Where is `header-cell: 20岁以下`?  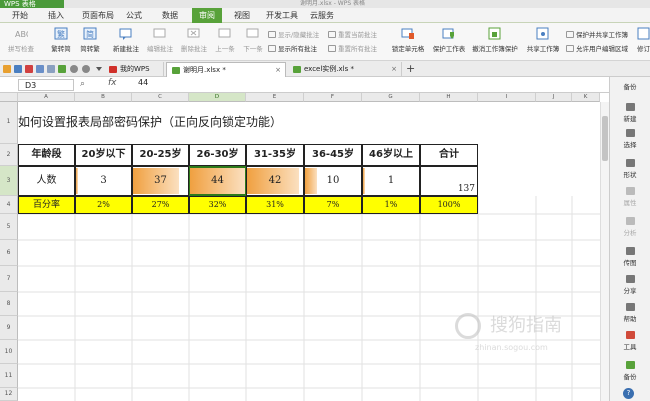
header-cell: 20岁以下 is located at coordinates (103, 155).